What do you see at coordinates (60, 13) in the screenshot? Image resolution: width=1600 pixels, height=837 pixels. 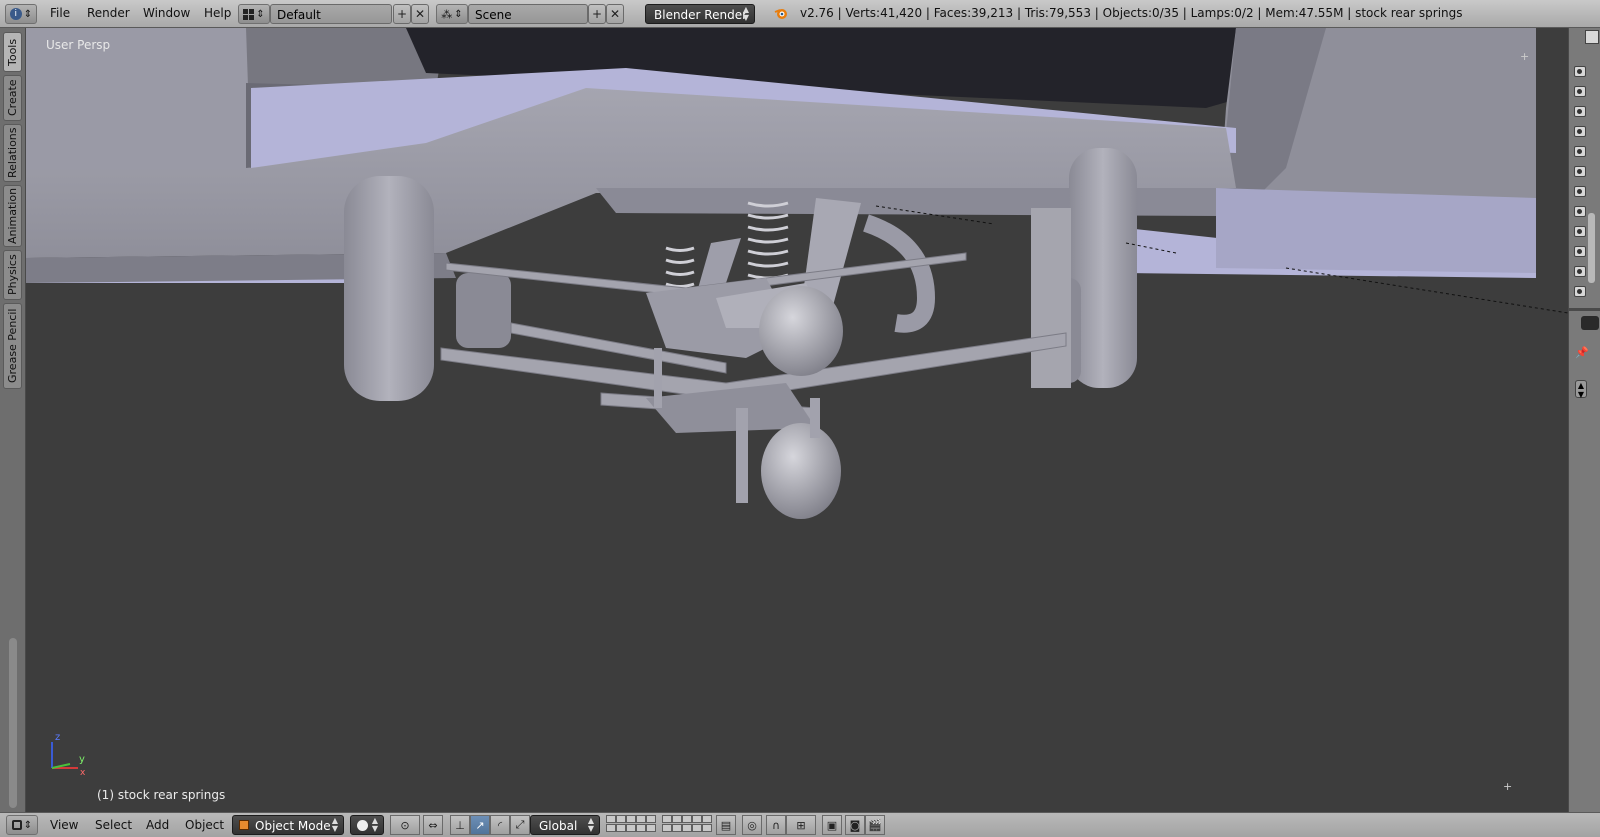 I see `menu-file: File` at bounding box center [60, 13].